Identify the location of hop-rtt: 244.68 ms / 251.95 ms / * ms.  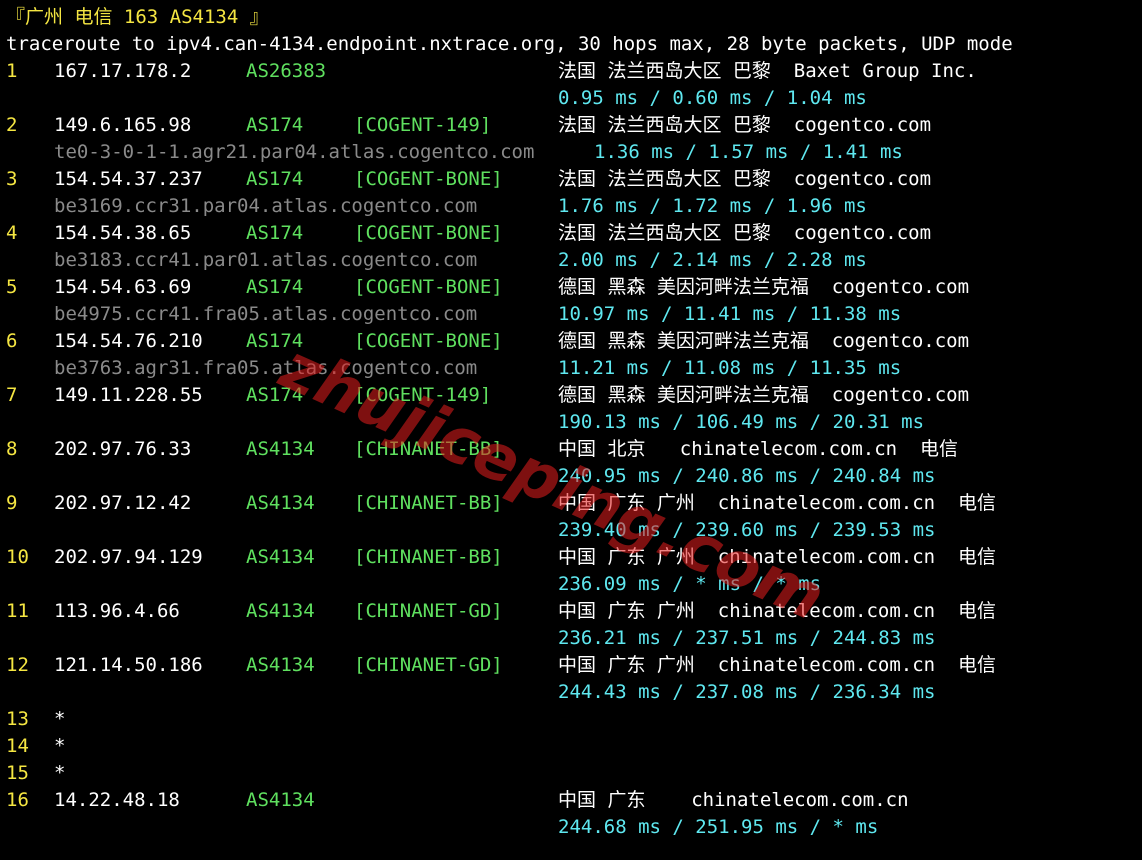
(718, 827).